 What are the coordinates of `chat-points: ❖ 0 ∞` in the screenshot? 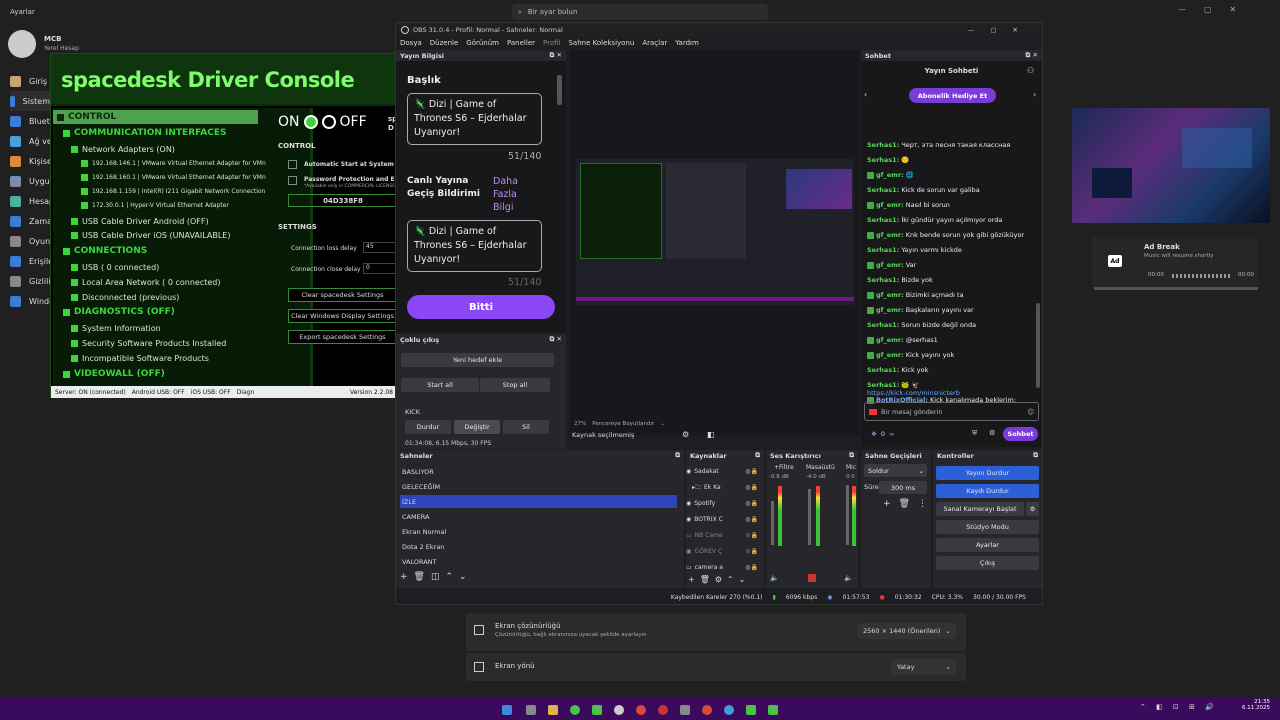 It's located at (882, 434).